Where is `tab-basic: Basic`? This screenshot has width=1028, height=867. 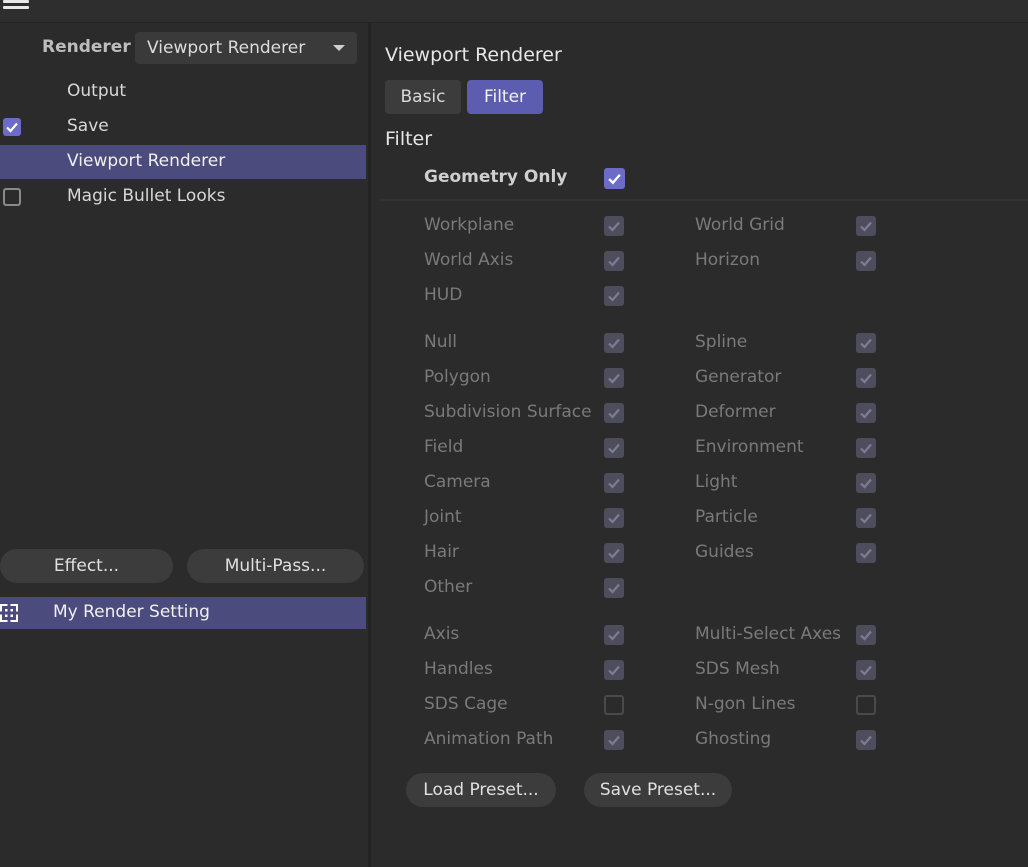 tab-basic: Basic is located at coordinates (423, 97).